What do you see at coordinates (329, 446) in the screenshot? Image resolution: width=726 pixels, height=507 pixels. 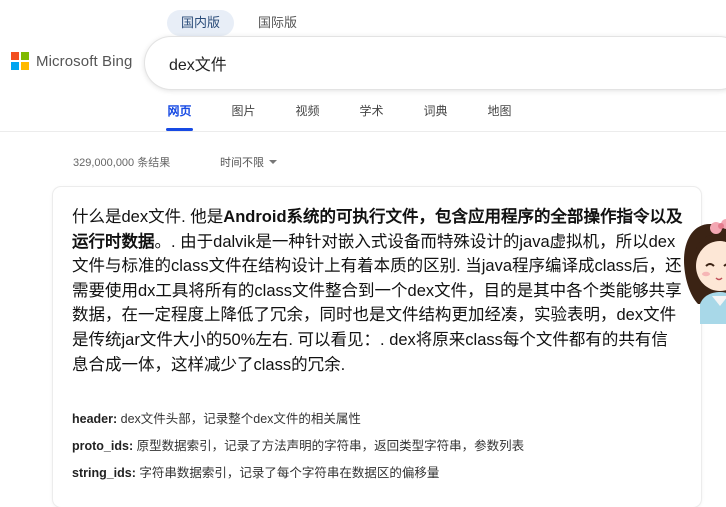 I see `fact-value: 原型数据索引，记录了方法声明的字符串，返回类型字符串，参数列表` at bounding box center [329, 446].